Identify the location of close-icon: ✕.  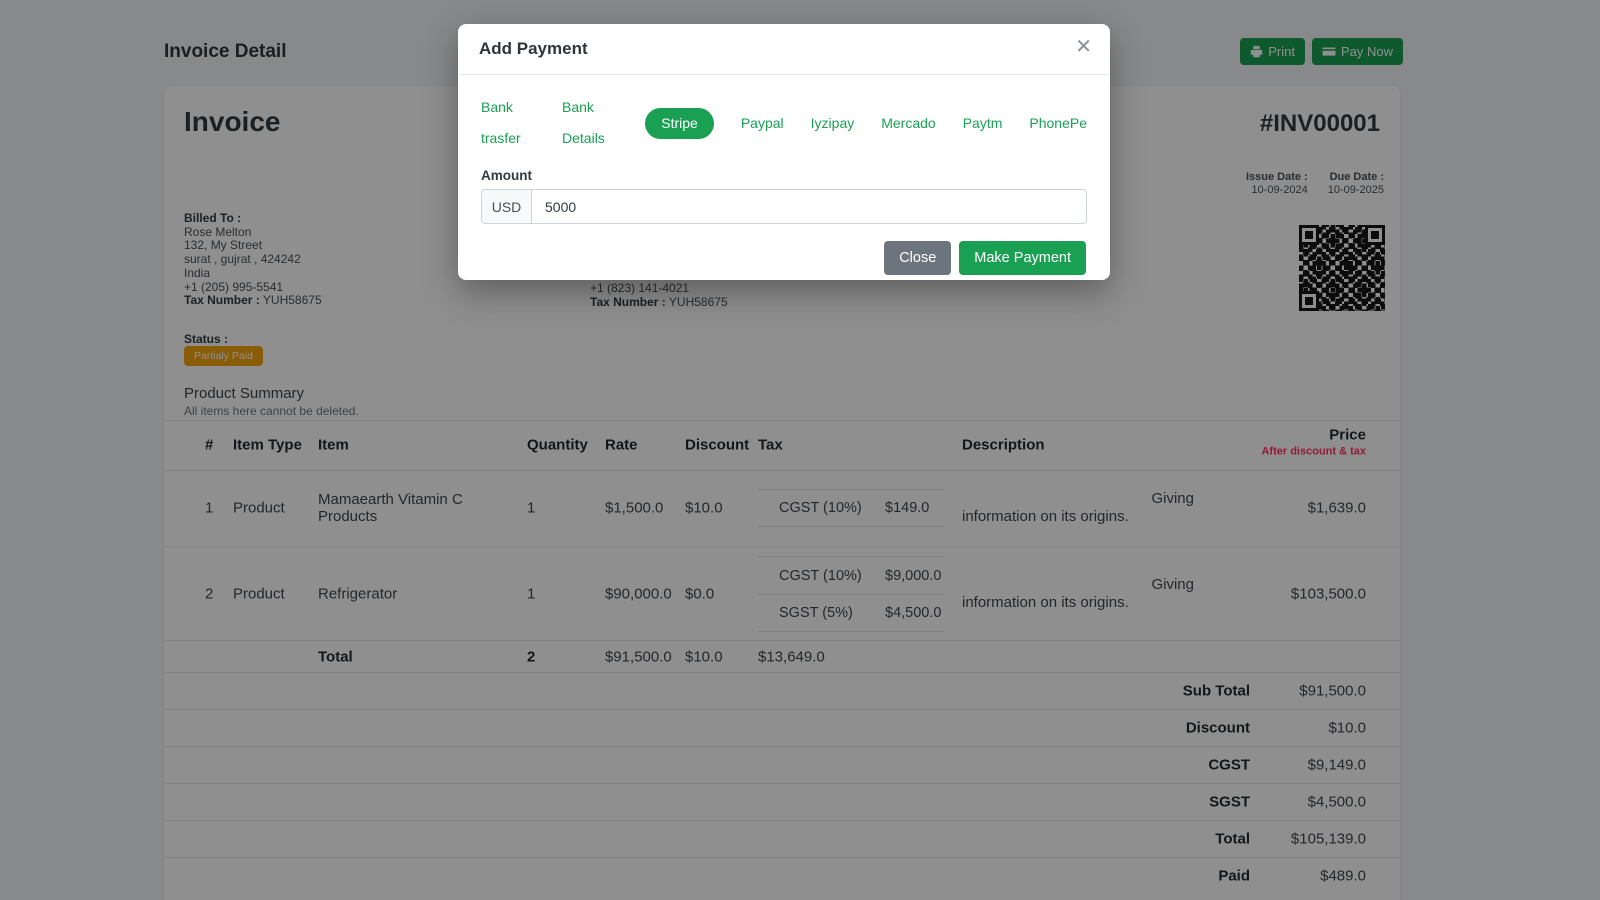
(1083, 47).